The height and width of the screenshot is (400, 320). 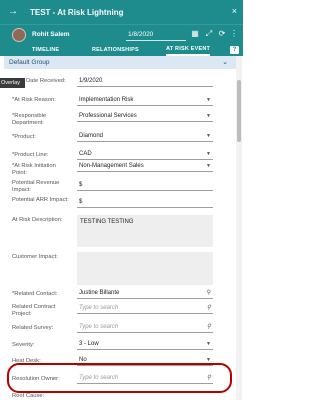 I want to click on initiation-point-select: Non-Management Sales ▼, so click(x=145, y=166).